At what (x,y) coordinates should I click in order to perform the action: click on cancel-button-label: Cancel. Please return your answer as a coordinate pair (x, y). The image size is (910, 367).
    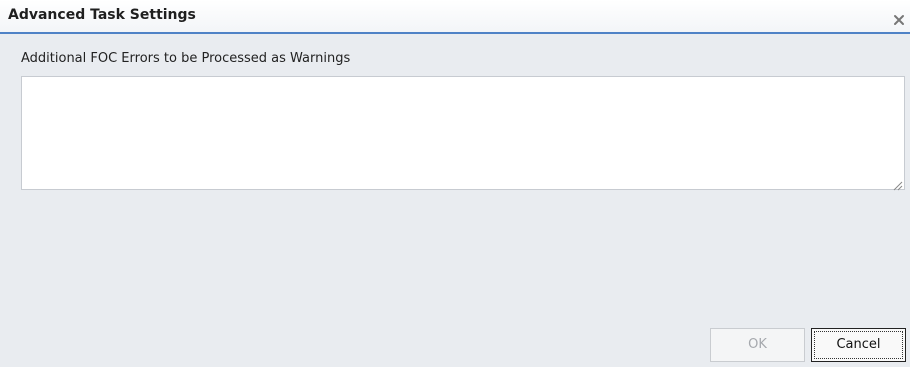
    Looking at the image, I should click on (858, 344).